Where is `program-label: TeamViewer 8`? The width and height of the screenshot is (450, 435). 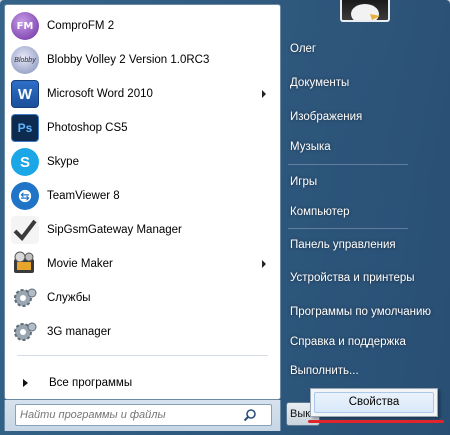 program-label: TeamViewer 8 is located at coordinates (83, 196).